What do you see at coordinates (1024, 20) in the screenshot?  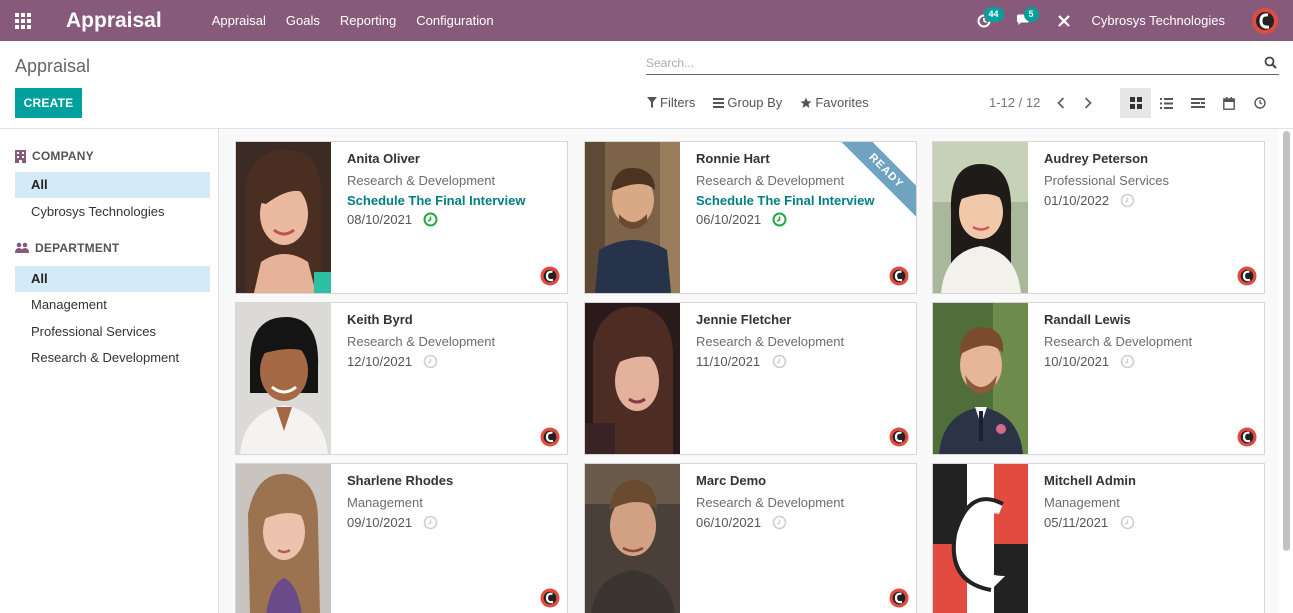 I see `messages-button: 5` at bounding box center [1024, 20].